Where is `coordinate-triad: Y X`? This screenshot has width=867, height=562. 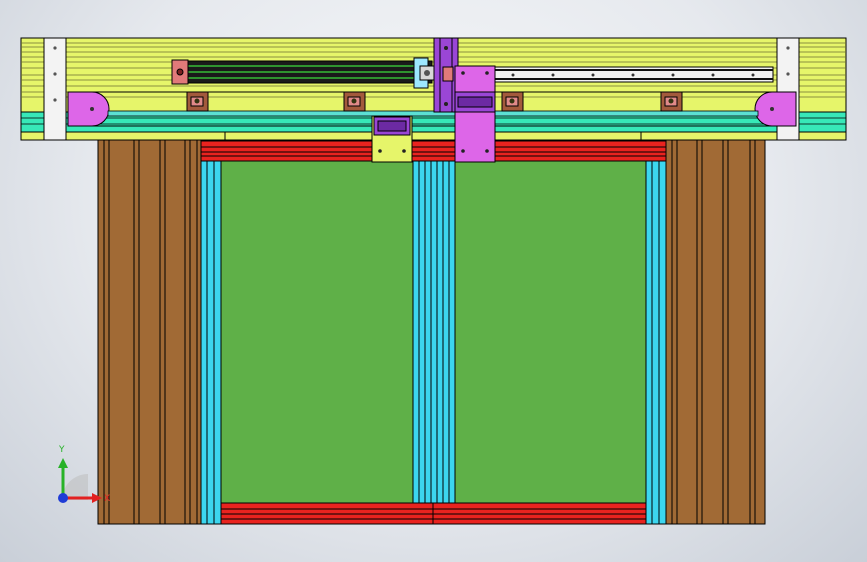 coordinate-triad: Y X is located at coordinates (84, 474).